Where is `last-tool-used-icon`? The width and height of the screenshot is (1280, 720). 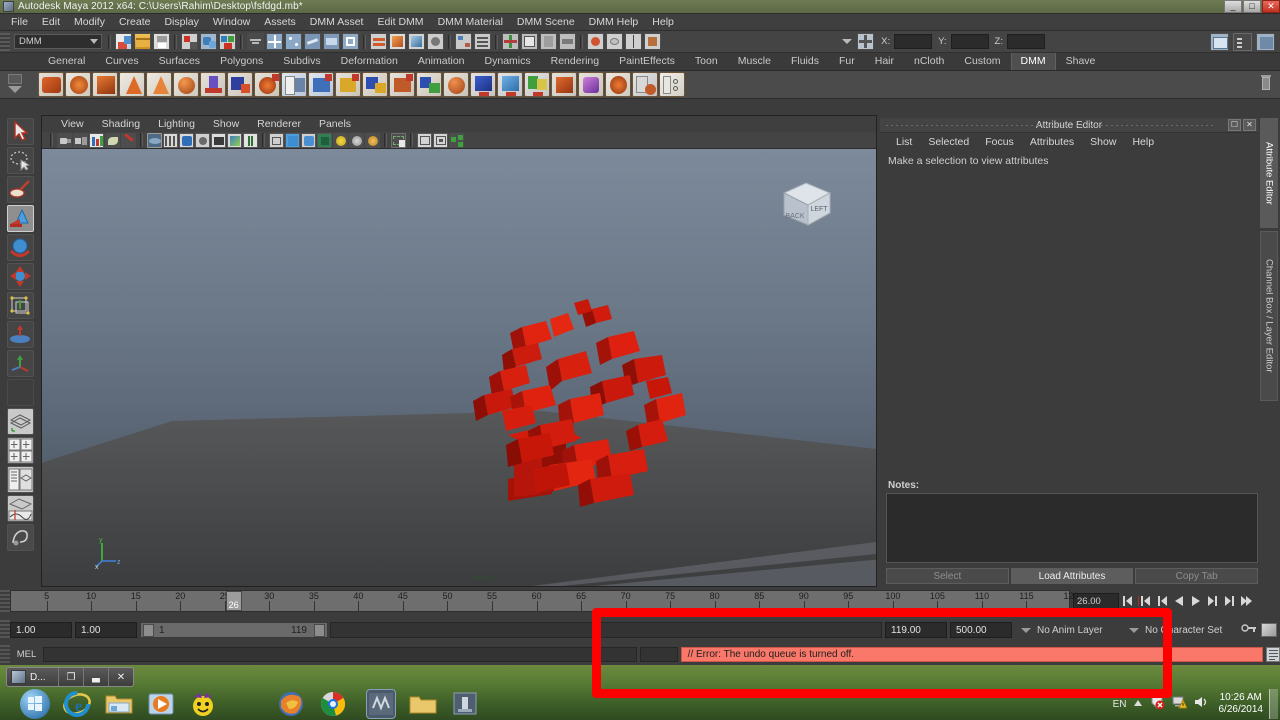
last-tool-used-icon is located at coordinates (20, 363).